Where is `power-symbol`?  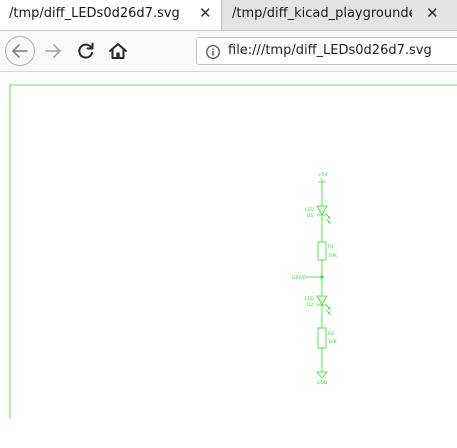 power-symbol is located at coordinates (322, 192).